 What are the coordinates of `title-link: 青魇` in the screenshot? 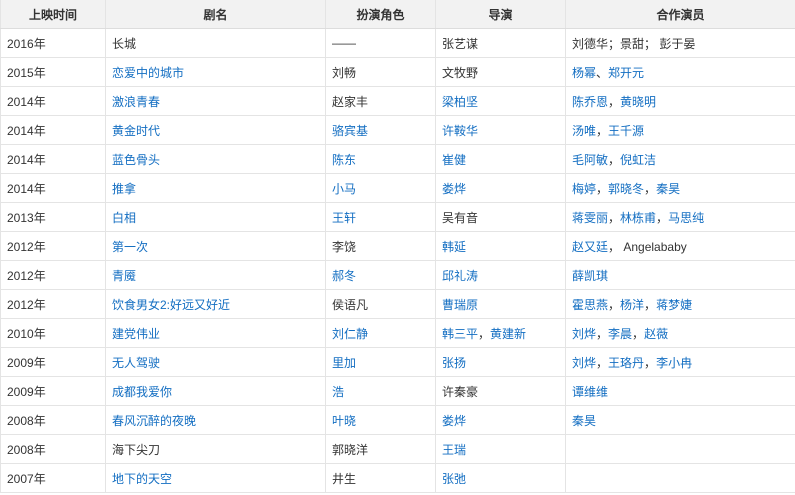 It's located at (124, 276).